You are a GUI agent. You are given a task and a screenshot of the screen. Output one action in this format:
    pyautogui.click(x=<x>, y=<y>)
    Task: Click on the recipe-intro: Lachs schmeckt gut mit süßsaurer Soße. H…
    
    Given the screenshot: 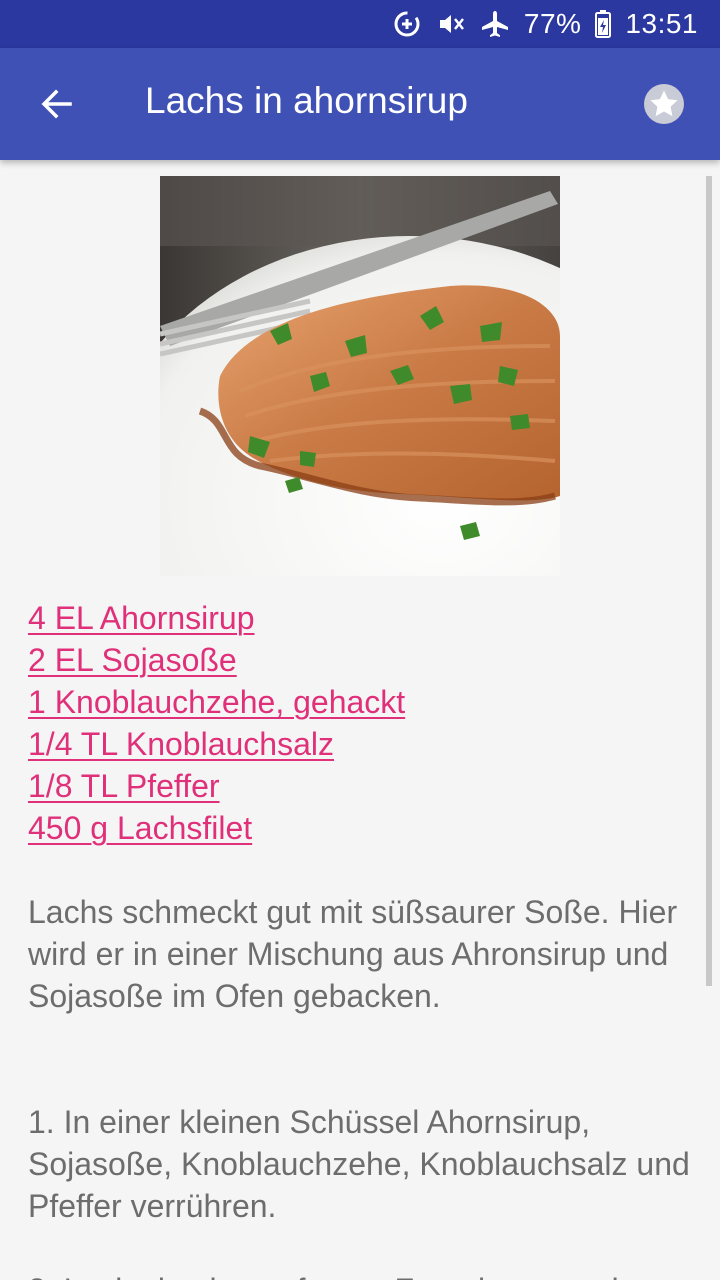 What is the action you would take?
    pyautogui.click(x=353, y=954)
    